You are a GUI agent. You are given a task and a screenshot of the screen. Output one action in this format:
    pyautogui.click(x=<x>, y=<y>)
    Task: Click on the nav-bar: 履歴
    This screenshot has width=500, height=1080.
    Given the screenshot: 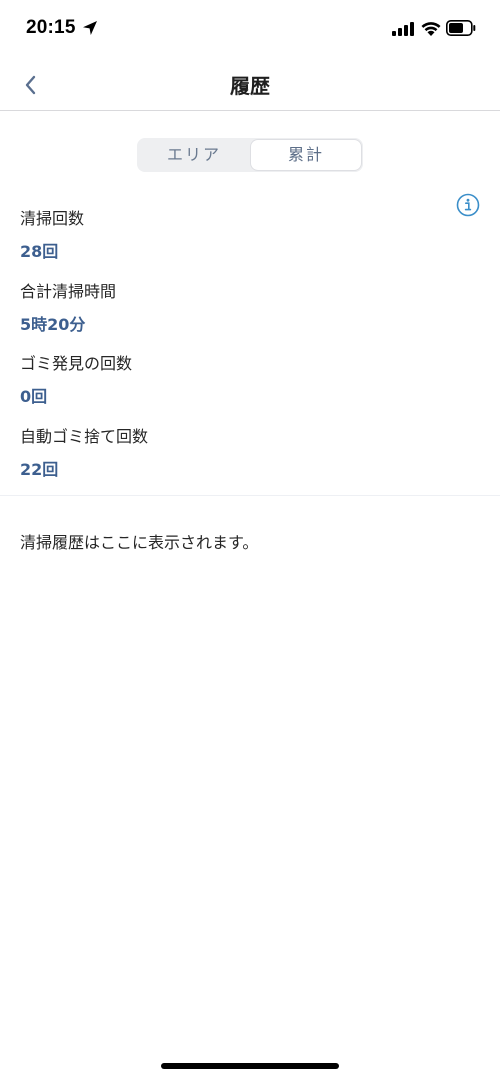 What is the action you would take?
    pyautogui.click(x=250, y=86)
    